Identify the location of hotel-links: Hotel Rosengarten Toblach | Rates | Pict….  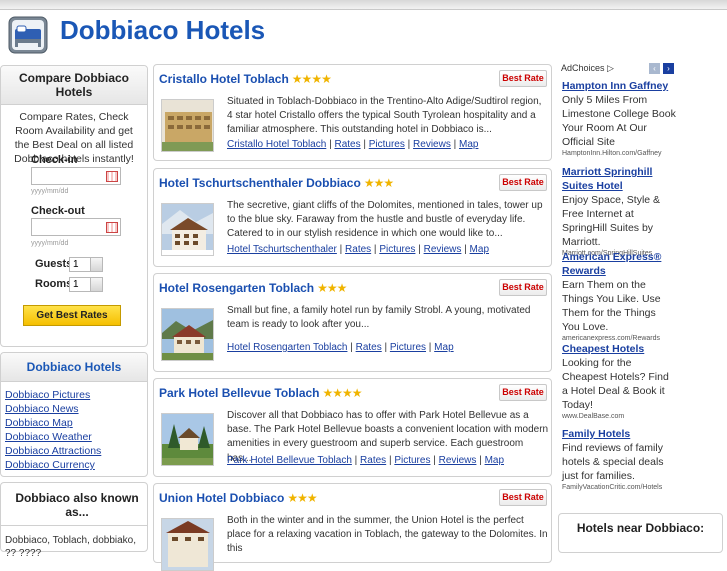
(340, 347).